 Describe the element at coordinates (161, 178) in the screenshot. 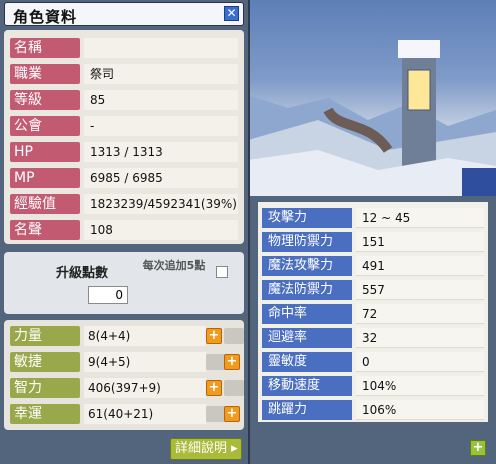

I see `profile-value: 6985 / 6985` at that location.